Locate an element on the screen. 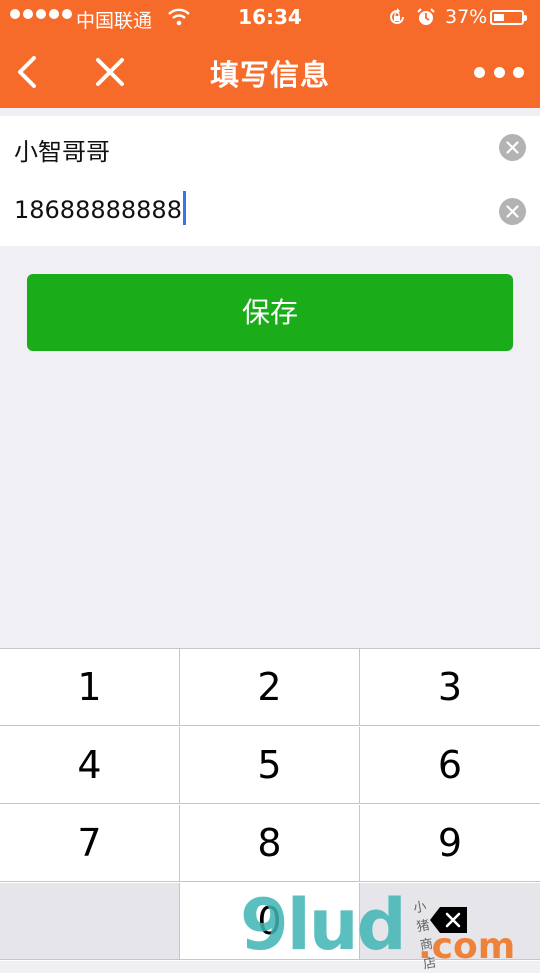 Image resolution: width=540 pixels, height=973 pixels. key-9: 9 is located at coordinates (450, 843).